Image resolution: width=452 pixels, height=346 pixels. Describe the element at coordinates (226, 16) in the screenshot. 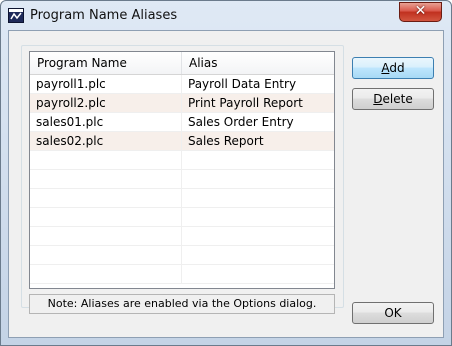

I see `title-bar: Program Name Aliases ✕` at that location.